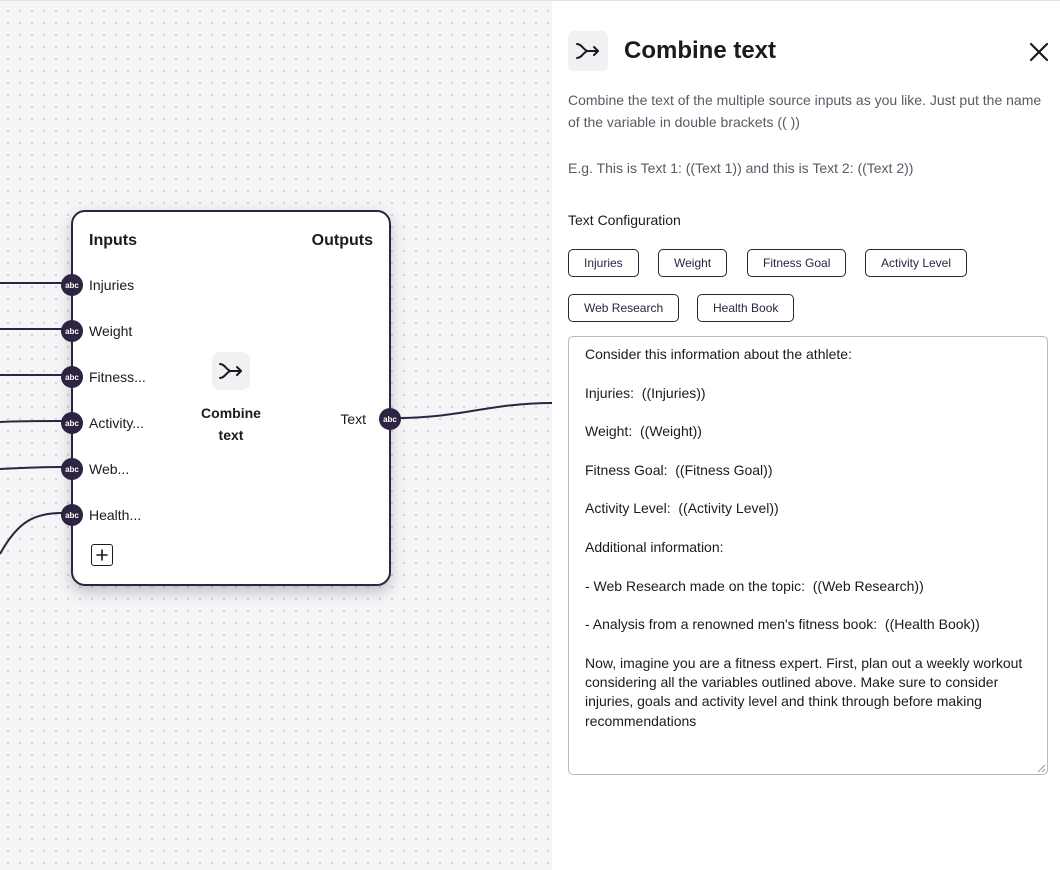 The width and height of the screenshot is (1060, 870). I want to click on close-icon, so click(1039, 52).